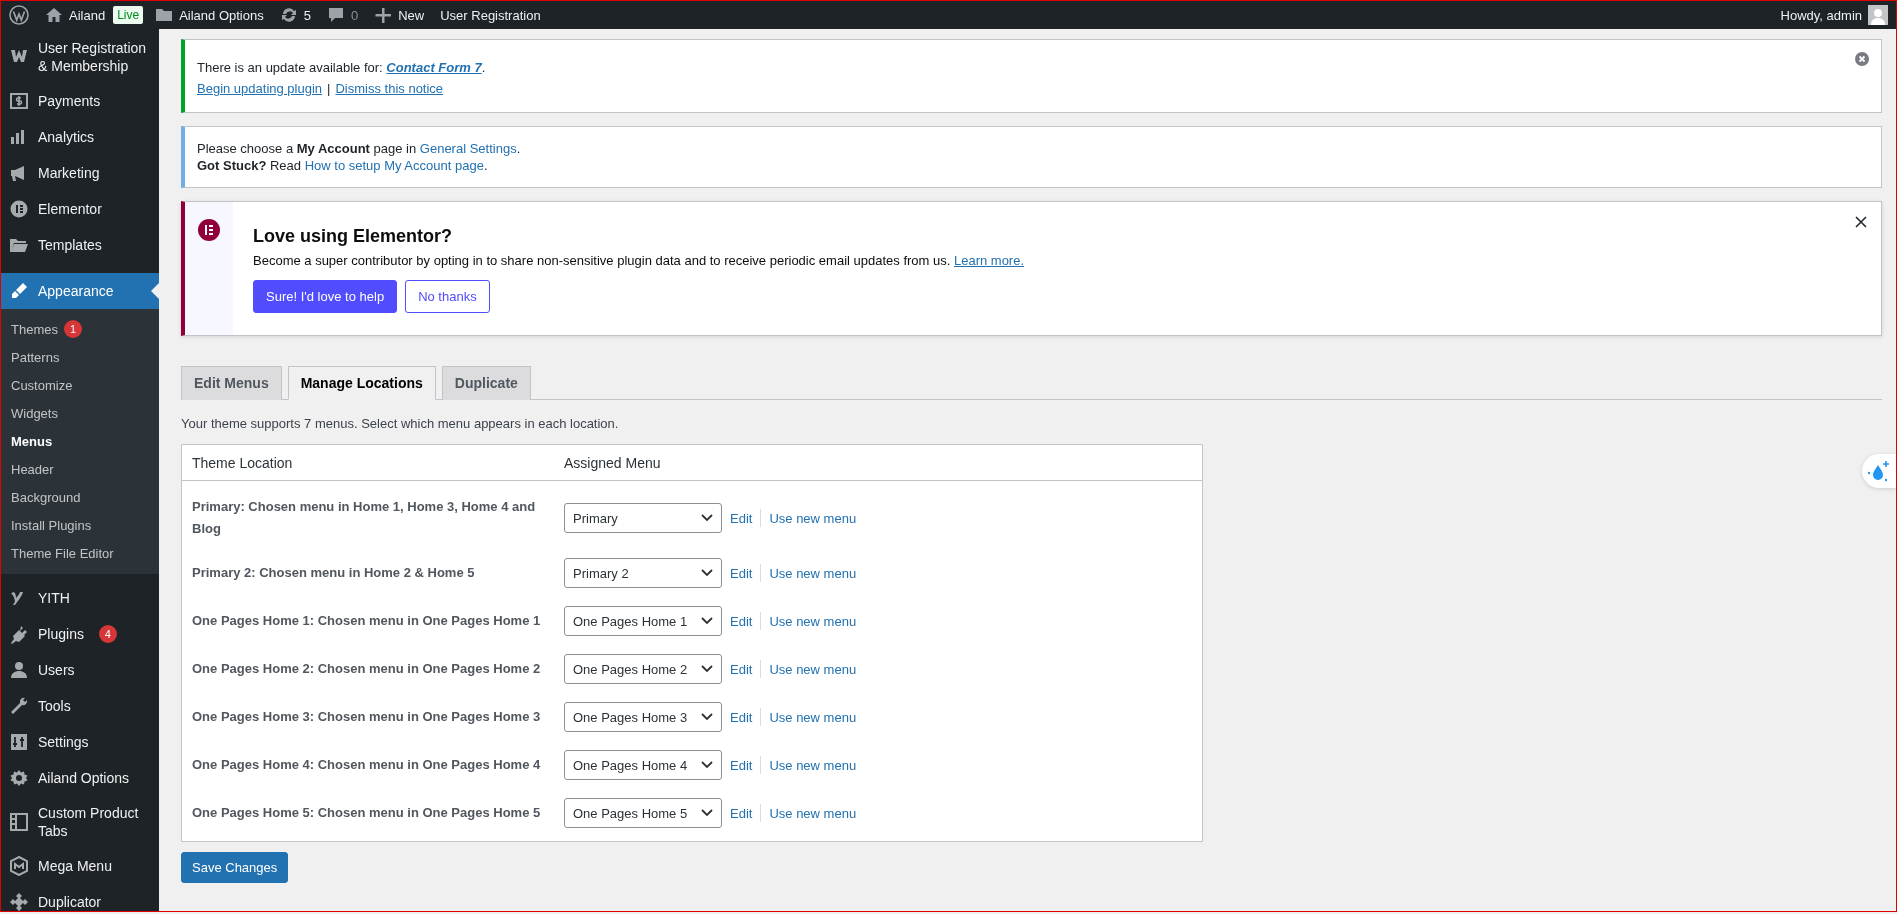  I want to click on gear-icon, so click(19, 778).